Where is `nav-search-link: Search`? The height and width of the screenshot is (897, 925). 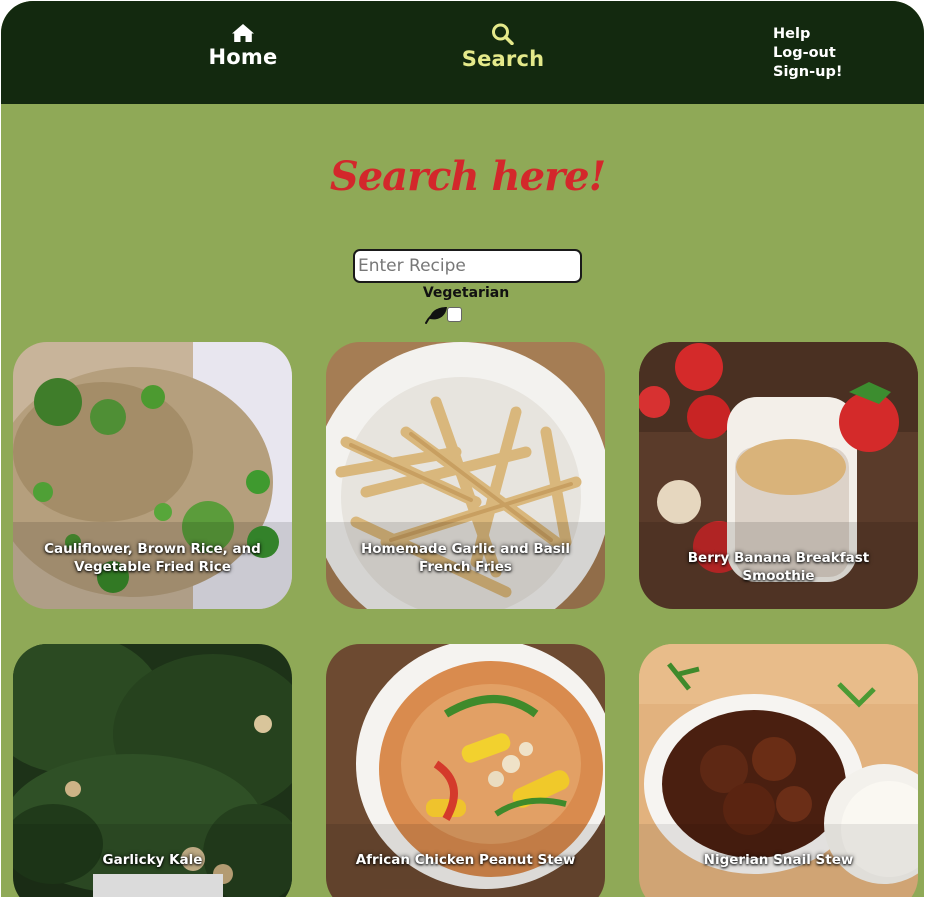
nav-search-link: Search is located at coordinates (503, 47).